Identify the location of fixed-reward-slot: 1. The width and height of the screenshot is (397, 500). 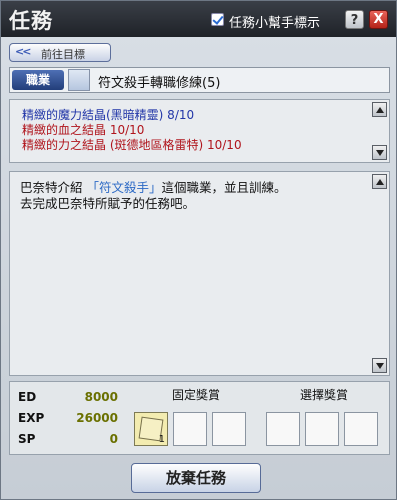
(151, 429).